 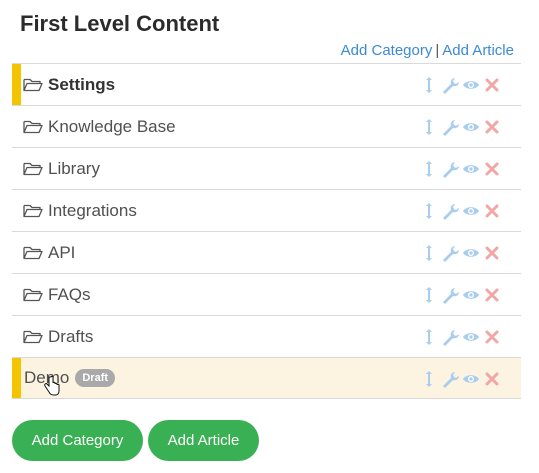 I want to click on category-row: Knowledge Base, so click(x=266, y=126).